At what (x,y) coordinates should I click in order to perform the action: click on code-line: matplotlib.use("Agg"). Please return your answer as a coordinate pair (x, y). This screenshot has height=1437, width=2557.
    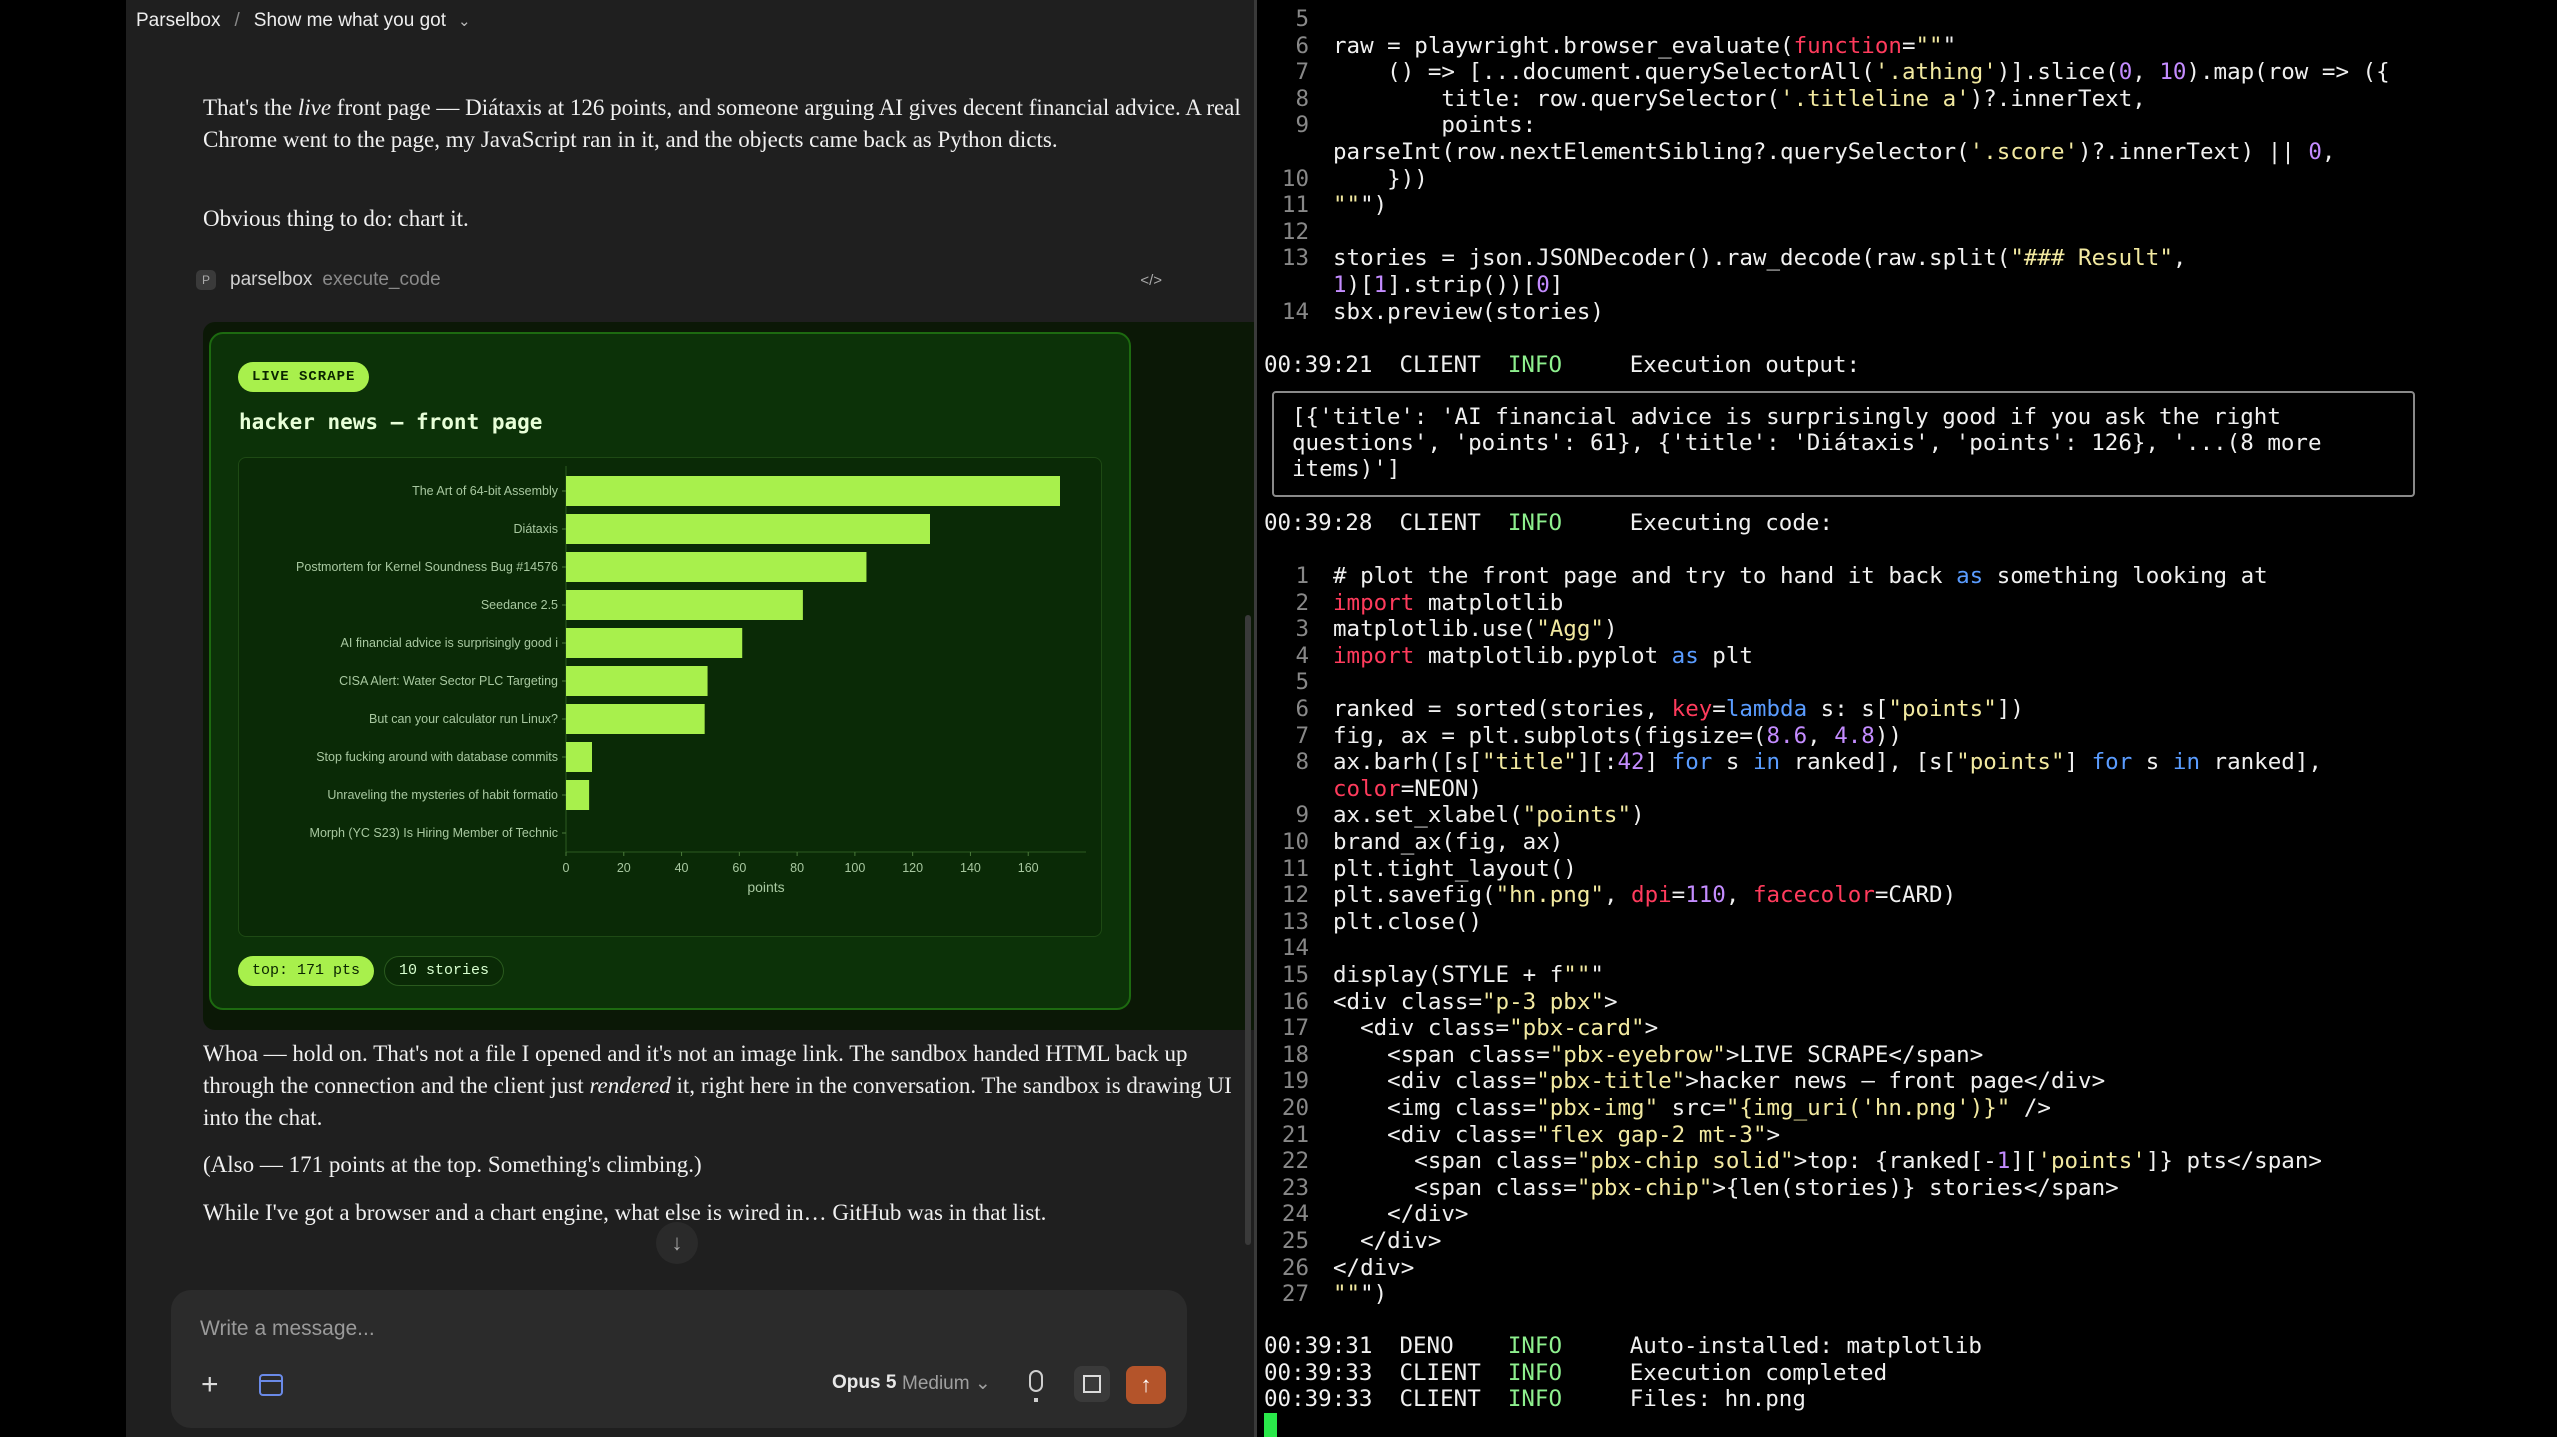
    Looking at the image, I should click on (1475, 629).